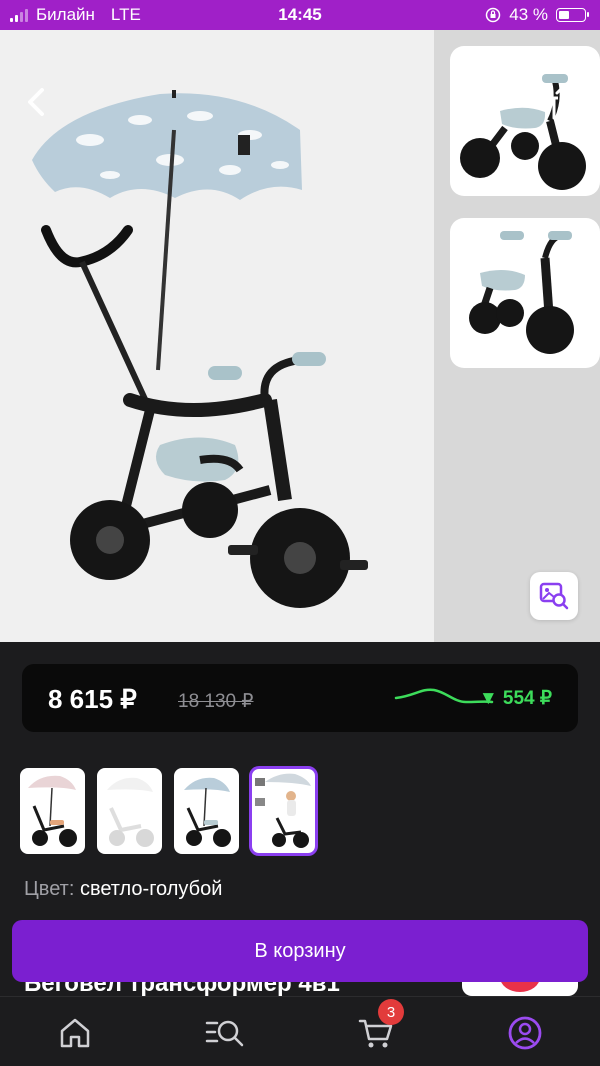 This screenshot has width=600, height=1066. Describe the element at coordinates (151, 889) in the screenshot. I see `color-value: светло-голубой` at that location.